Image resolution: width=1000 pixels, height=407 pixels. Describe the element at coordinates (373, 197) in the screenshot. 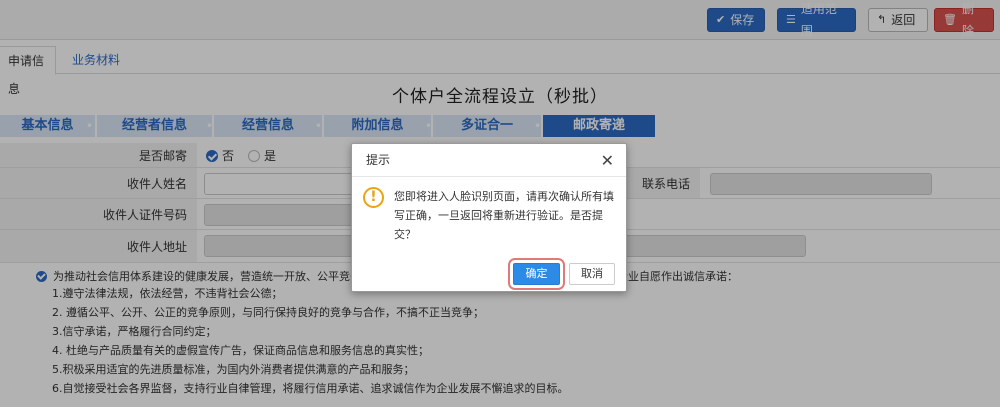

I see `warning-icon: !` at that location.